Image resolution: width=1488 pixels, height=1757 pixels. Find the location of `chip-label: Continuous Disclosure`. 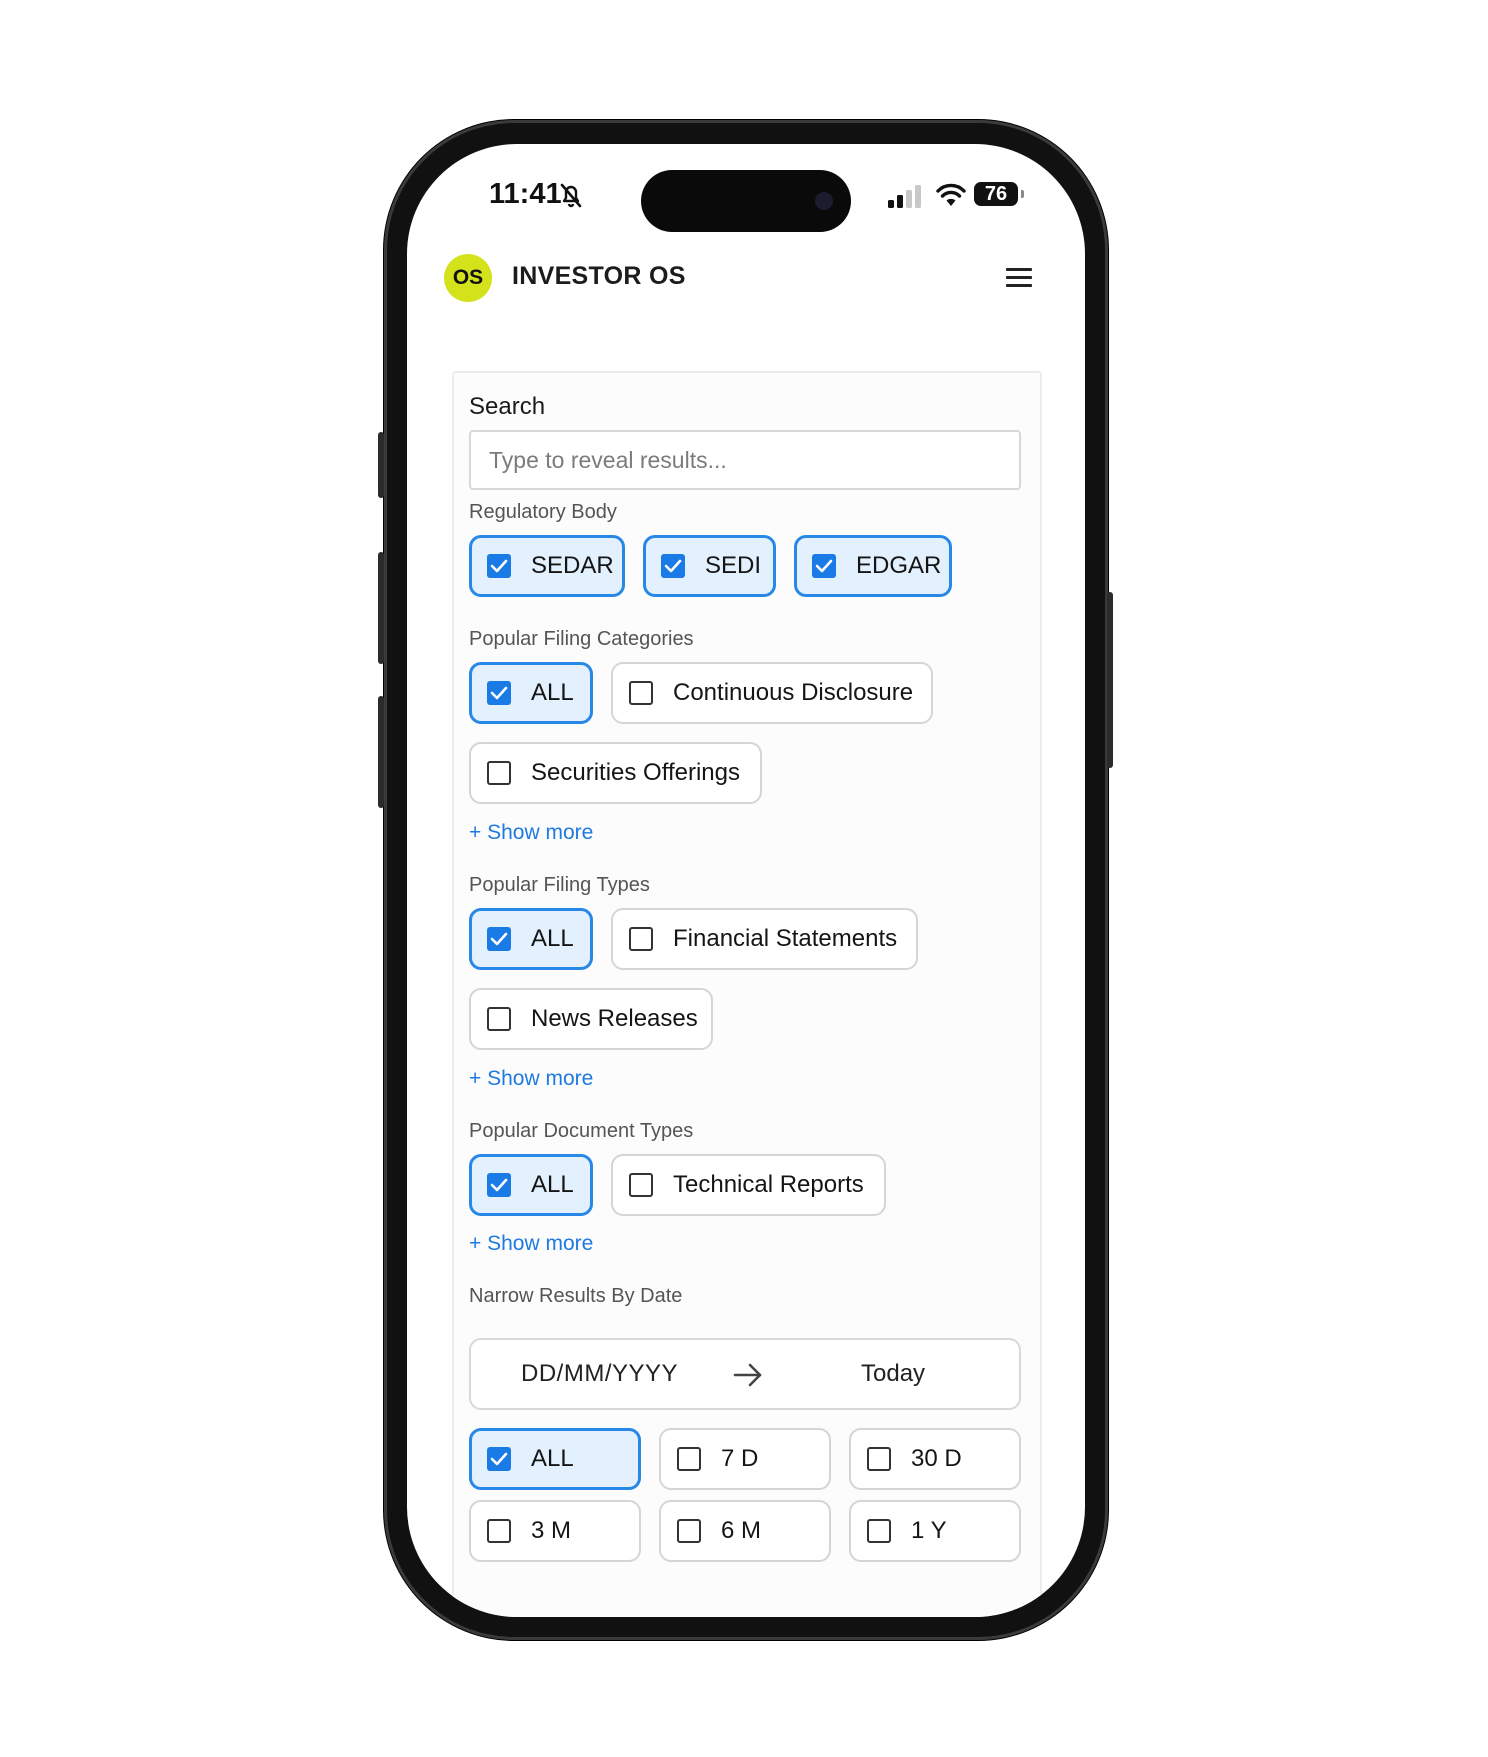

chip-label: Continuous Disclosure is located at coordinates (793, 692).